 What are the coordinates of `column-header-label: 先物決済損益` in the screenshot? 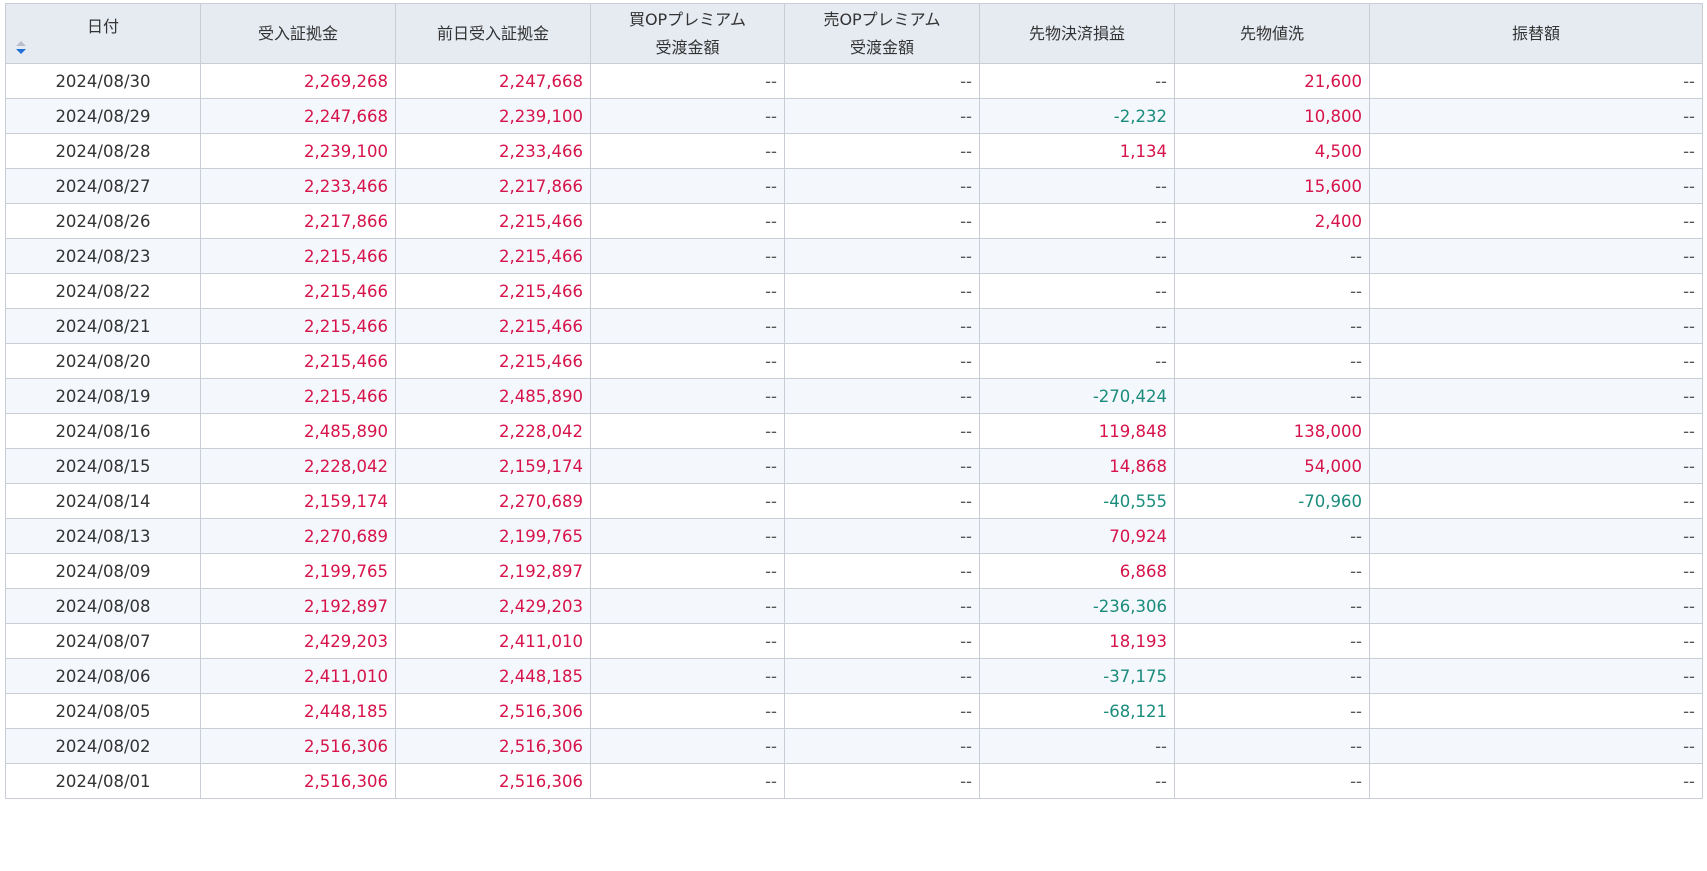 It's located at (1077, 34).